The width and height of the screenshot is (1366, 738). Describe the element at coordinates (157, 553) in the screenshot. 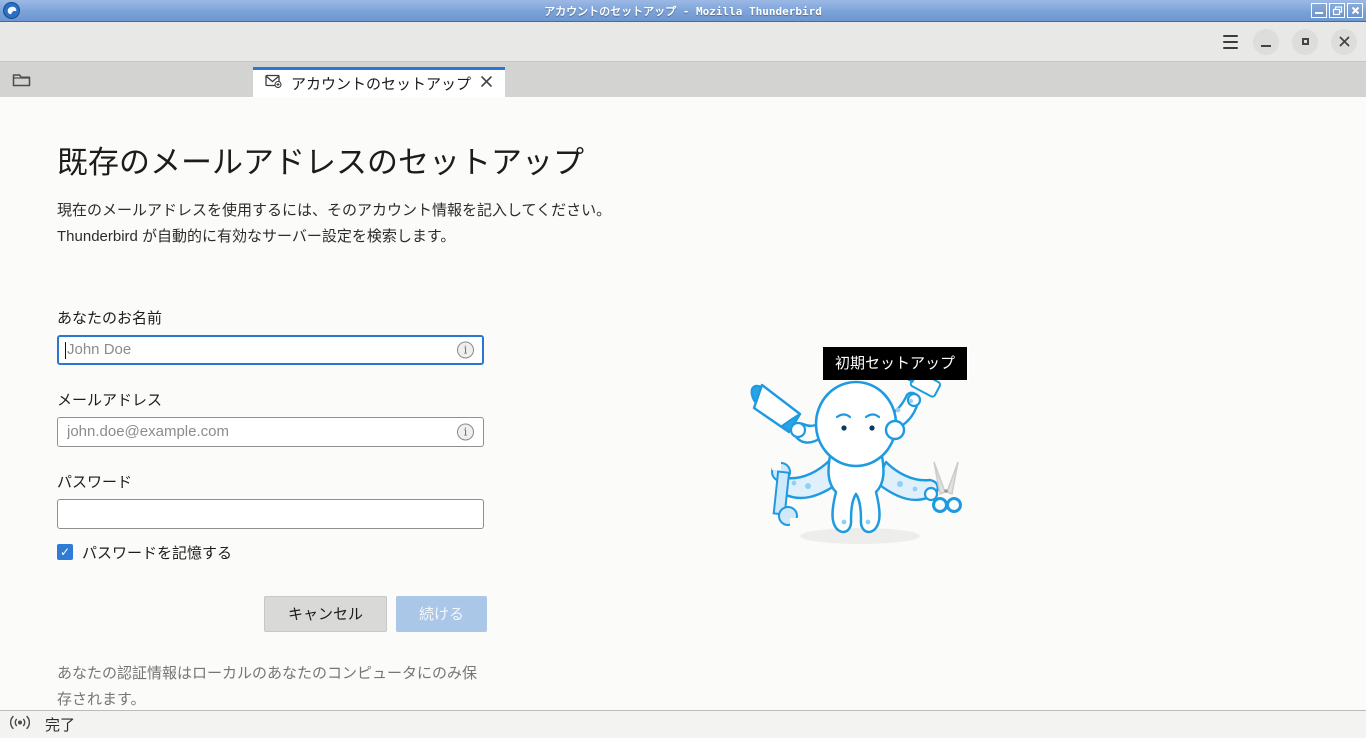

I see `remember-password-label: パスワードを記憶する` at that location.